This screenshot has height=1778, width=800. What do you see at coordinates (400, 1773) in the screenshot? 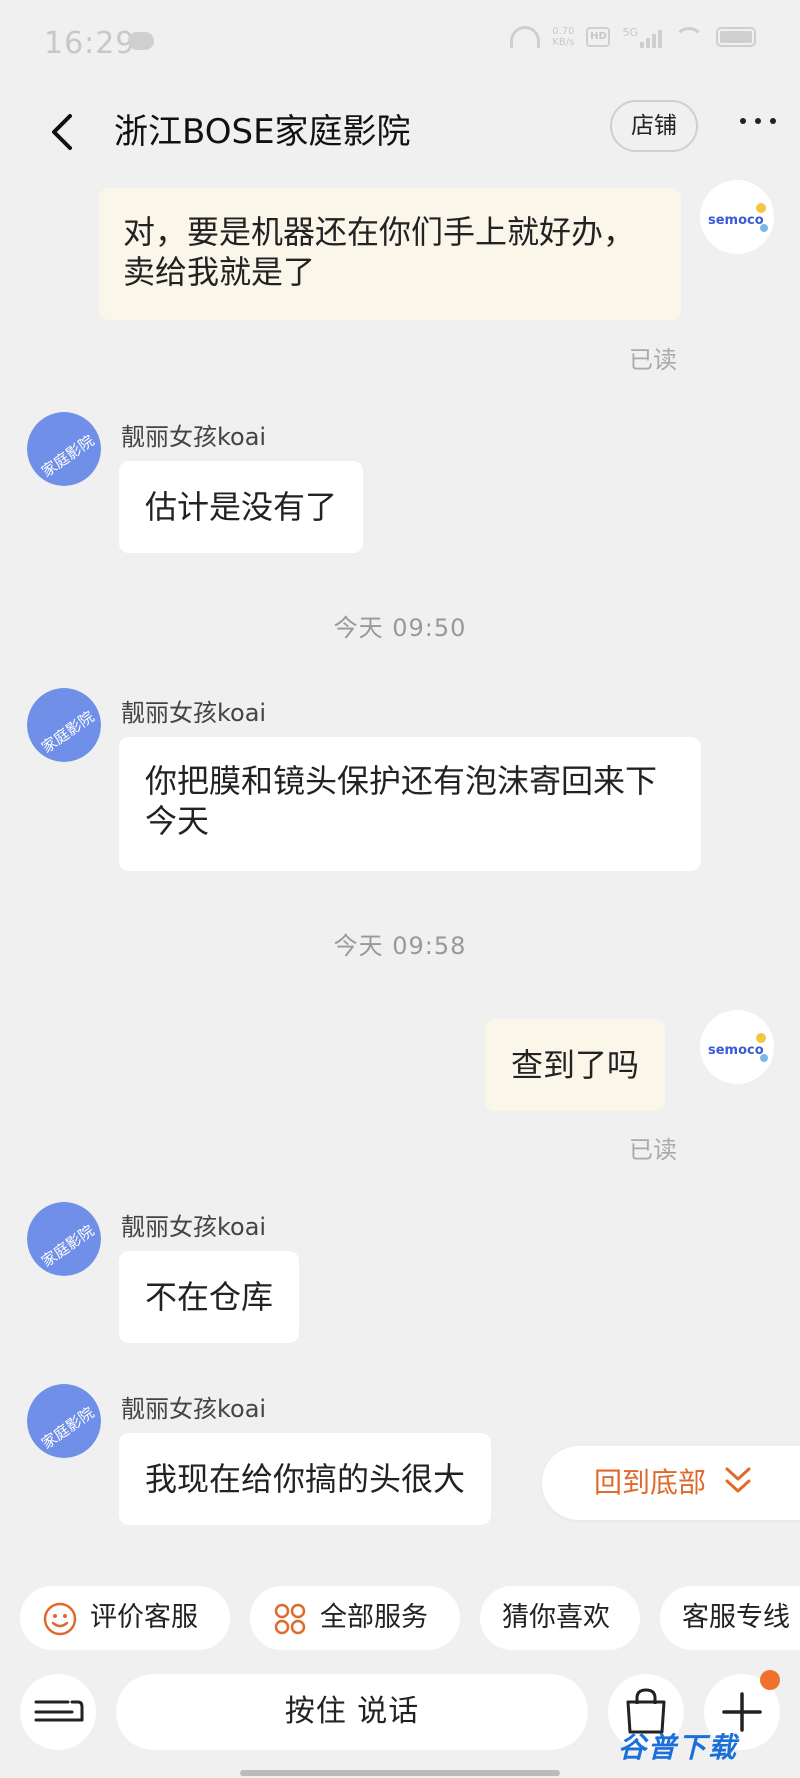
I see `home-indicator` at bounding box center [400, 1773].